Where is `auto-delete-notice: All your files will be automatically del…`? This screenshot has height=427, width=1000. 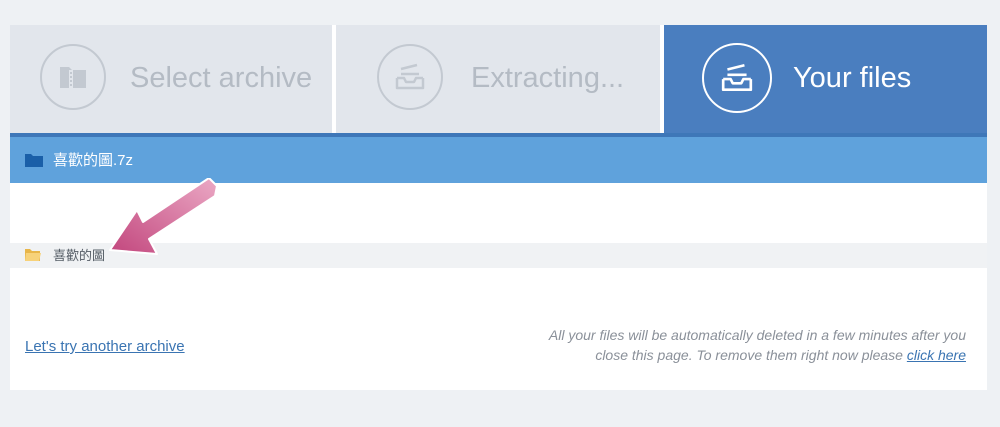
auto-delete-notice: All your files will be automatically del… is located at coordinates (746, 345).